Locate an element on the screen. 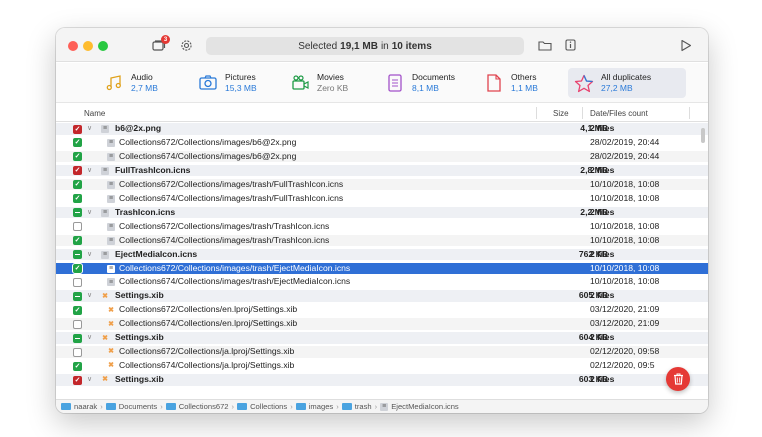 This screenshot has height=437, width=762. delete-button is located at coordinates (678, 379).